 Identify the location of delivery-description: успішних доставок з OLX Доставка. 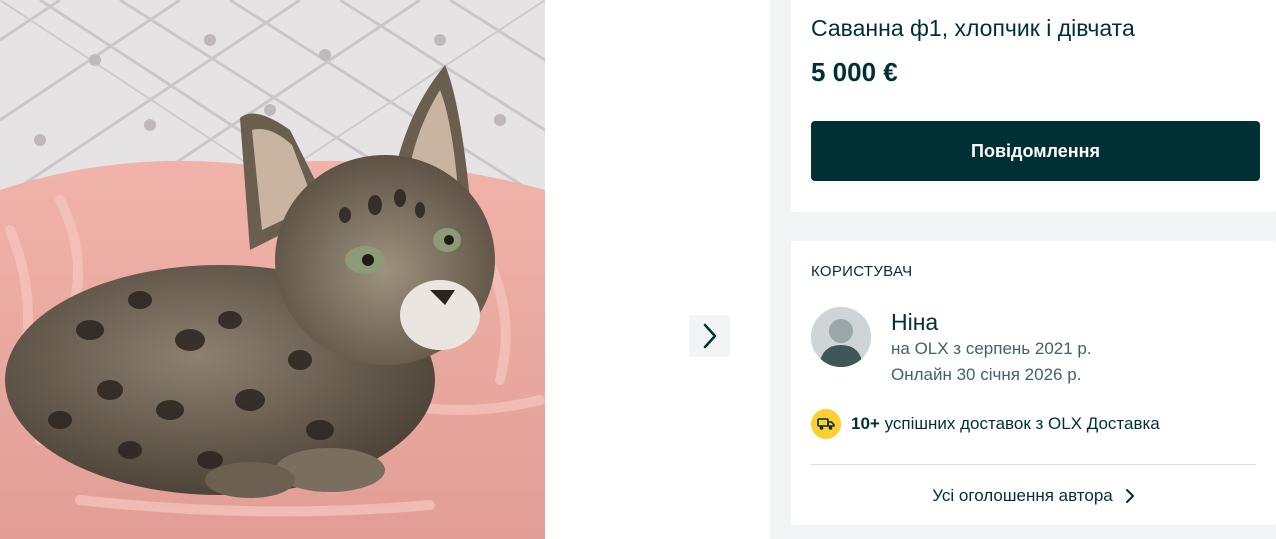
(1019, 423).